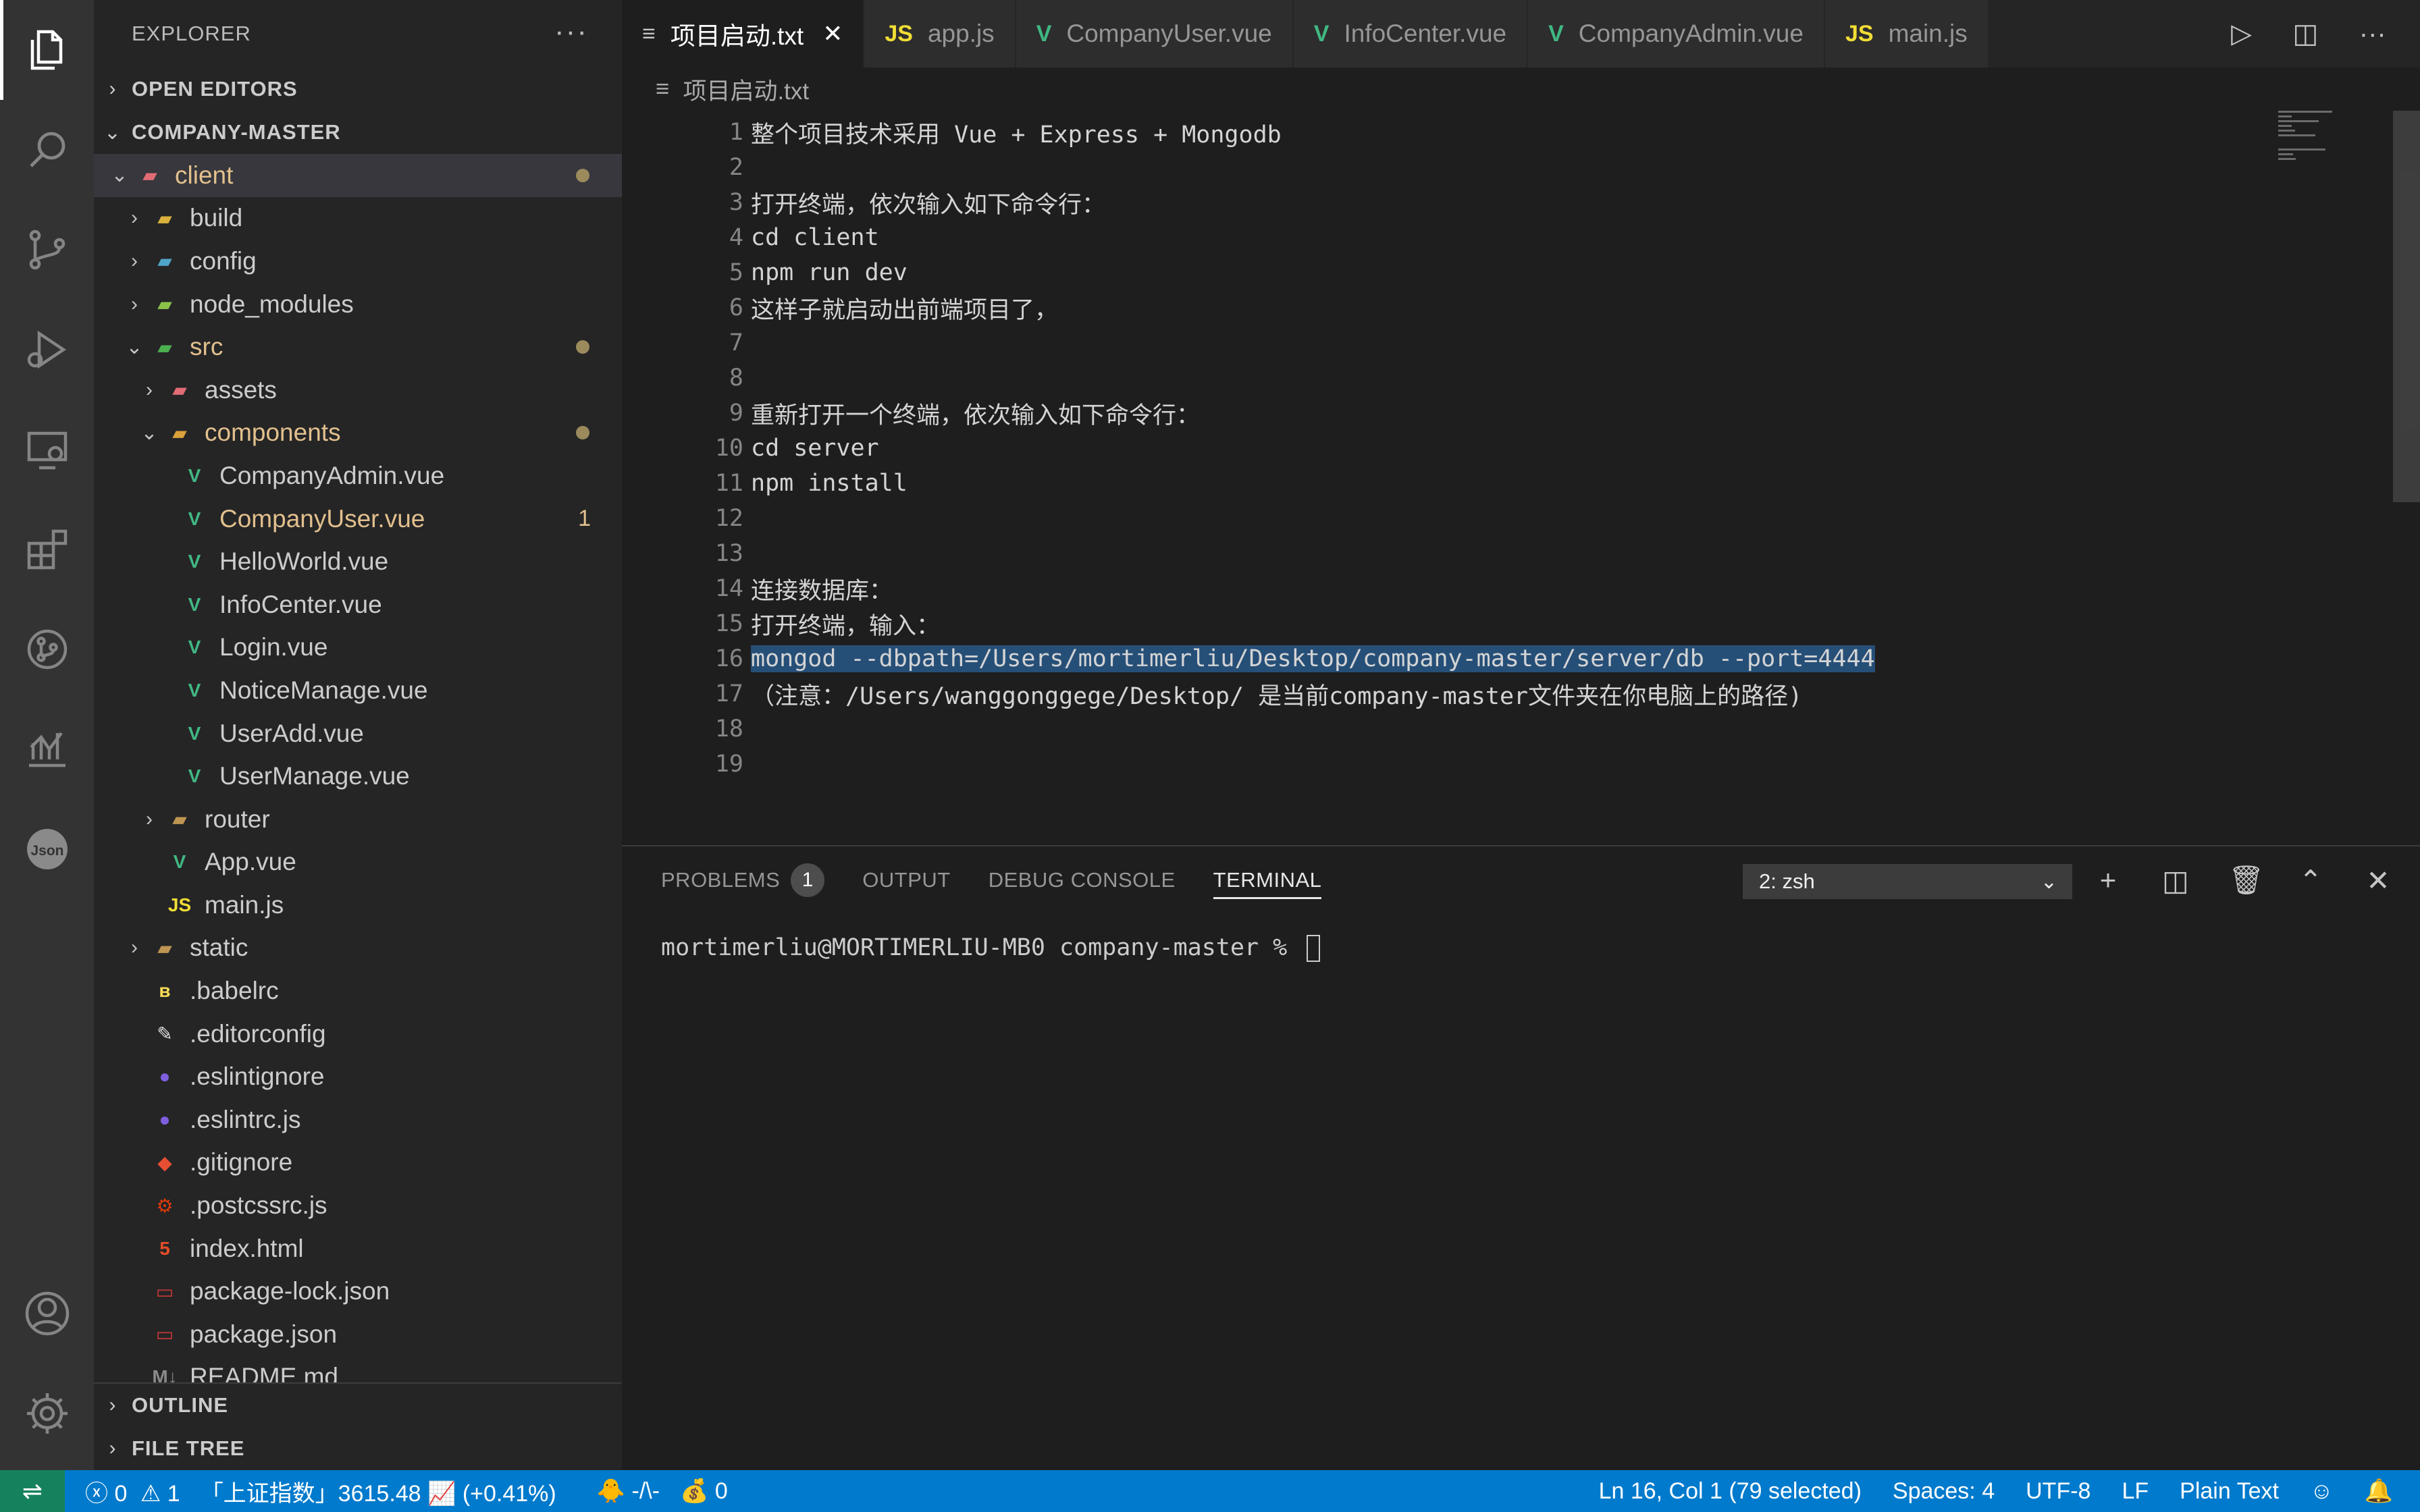 Image resolution: width=2420 pixels, height=1512 pixels. I want to click on cursor-position: Ln 16, Col 1 (79 selected), so click(1730, 1491).